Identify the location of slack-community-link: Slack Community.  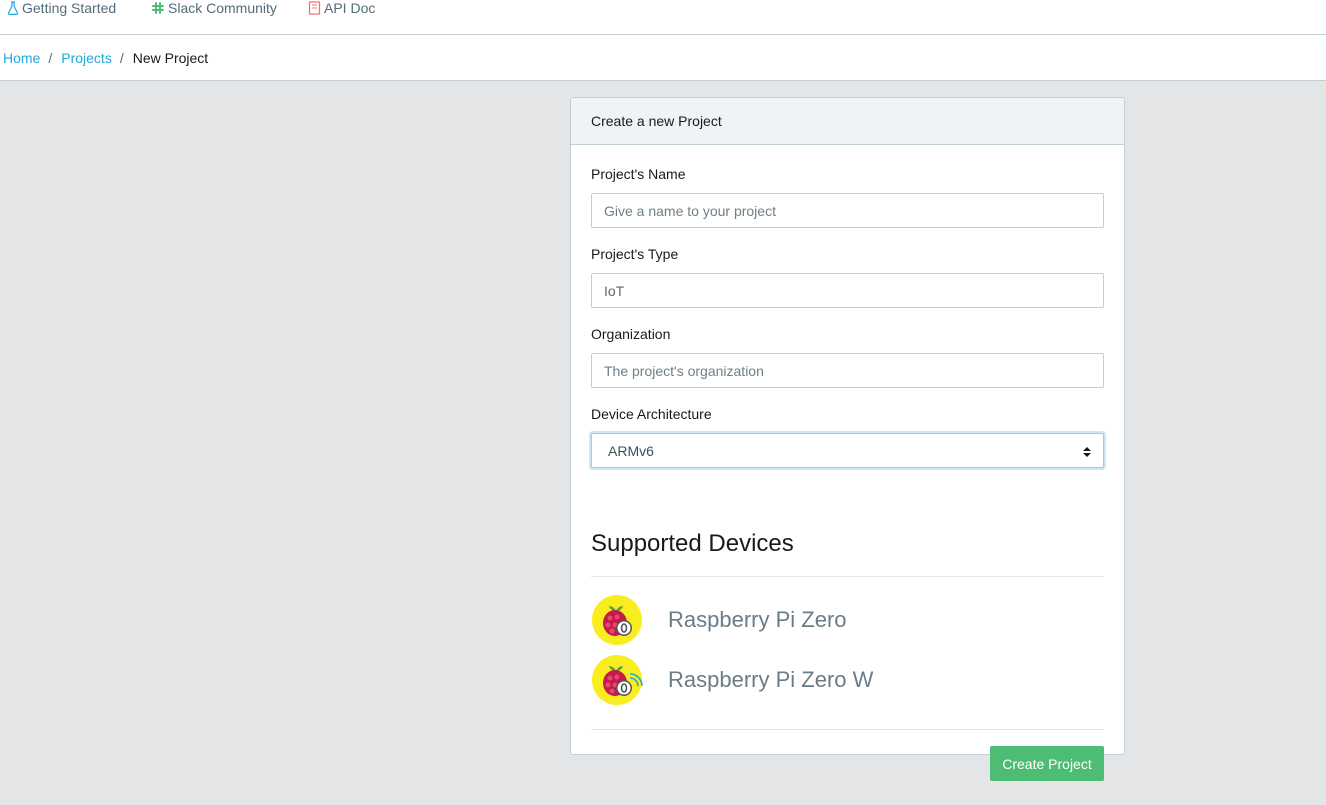
(214, 9).